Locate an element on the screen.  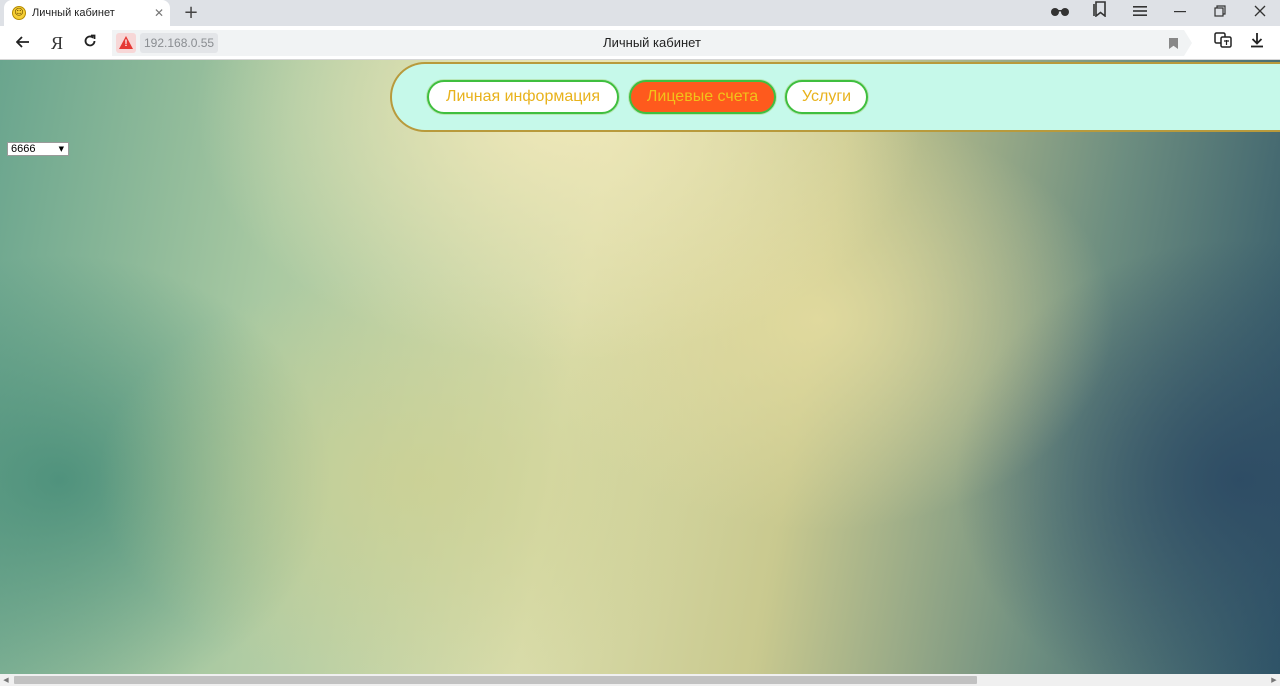
back-arrow-icon is located at coordinates (23, 43).